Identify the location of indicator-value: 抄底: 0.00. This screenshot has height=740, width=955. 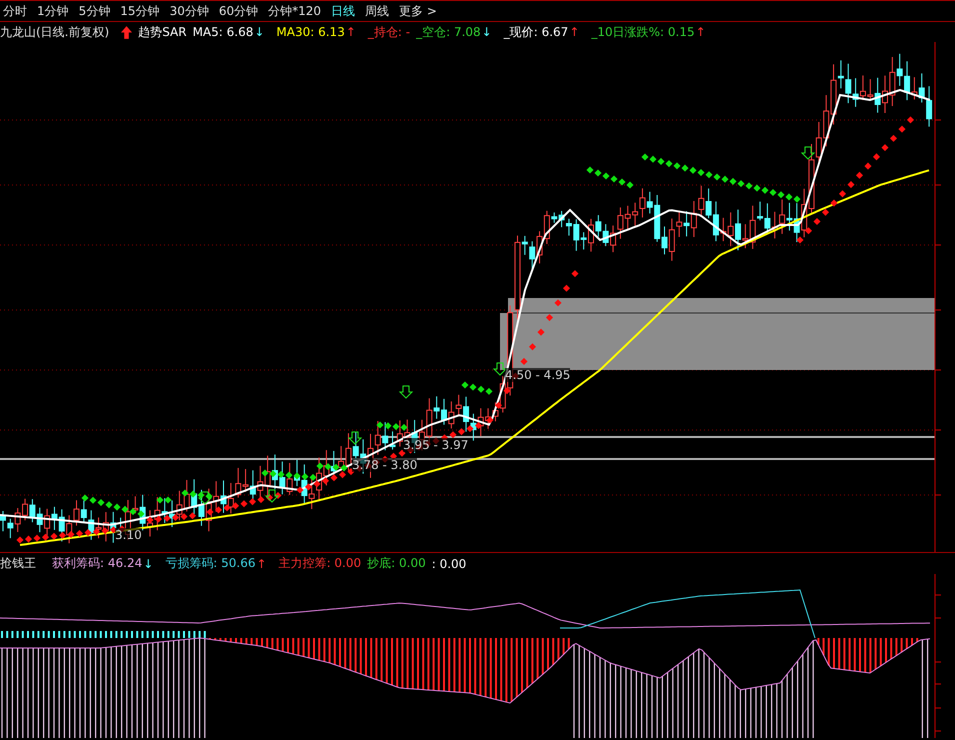
(396, 563).